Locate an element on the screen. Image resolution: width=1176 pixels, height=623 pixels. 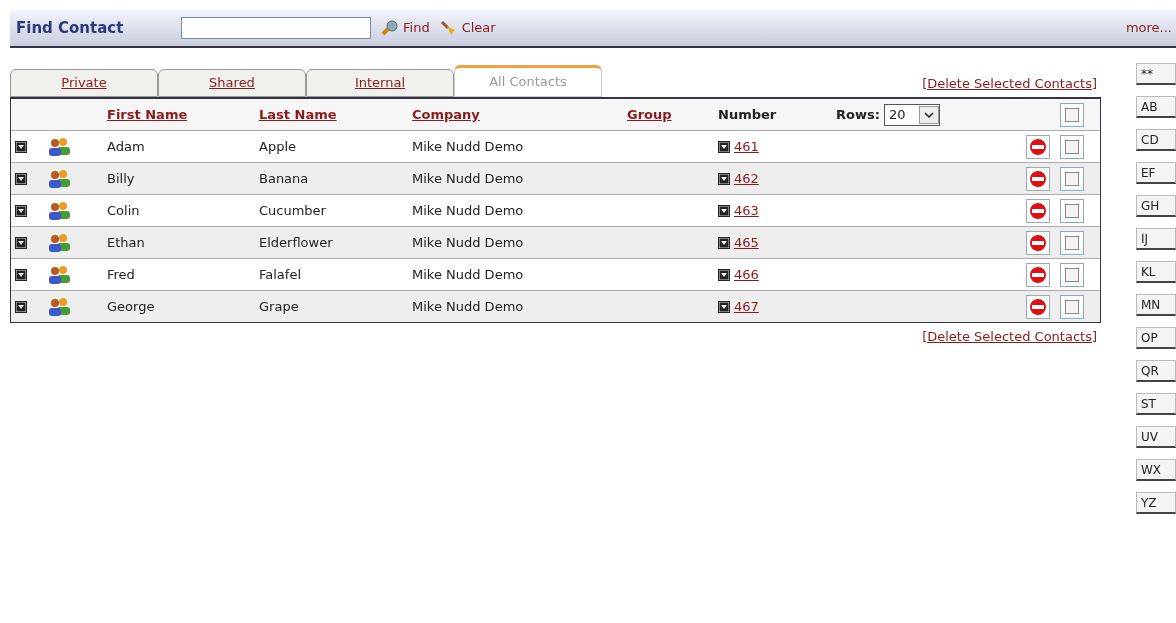
search-field is located at coordinates (276, 28).